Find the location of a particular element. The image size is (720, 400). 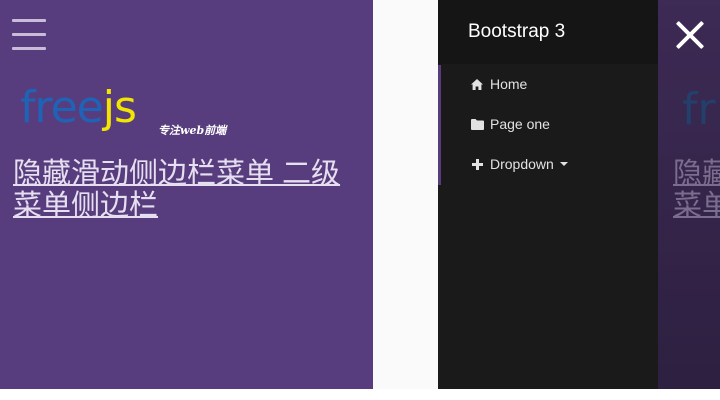

close-icon is located at coordinates (690, 35).